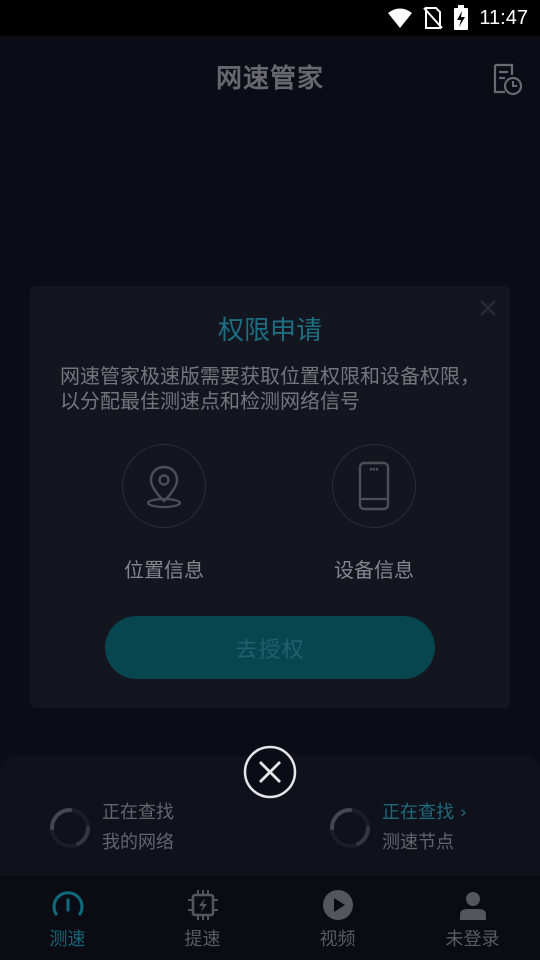  I want to click on status-icons: 11:47, so click(457, 18).